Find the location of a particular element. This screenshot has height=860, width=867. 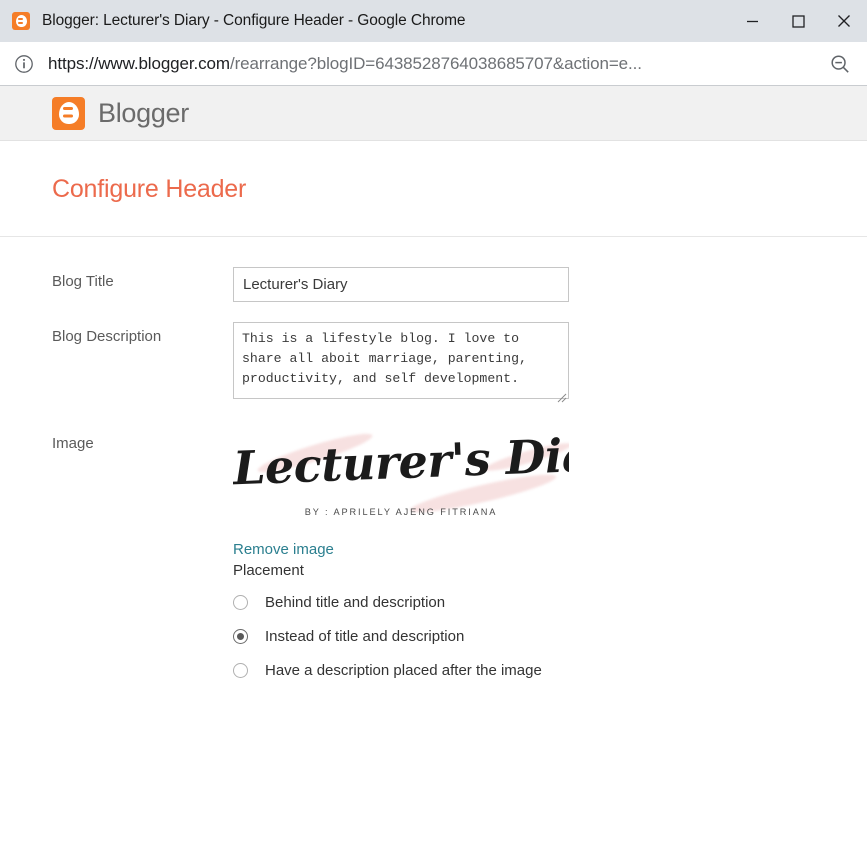

placement-option-label: Behind title and description is located at coordinates (355, 602).